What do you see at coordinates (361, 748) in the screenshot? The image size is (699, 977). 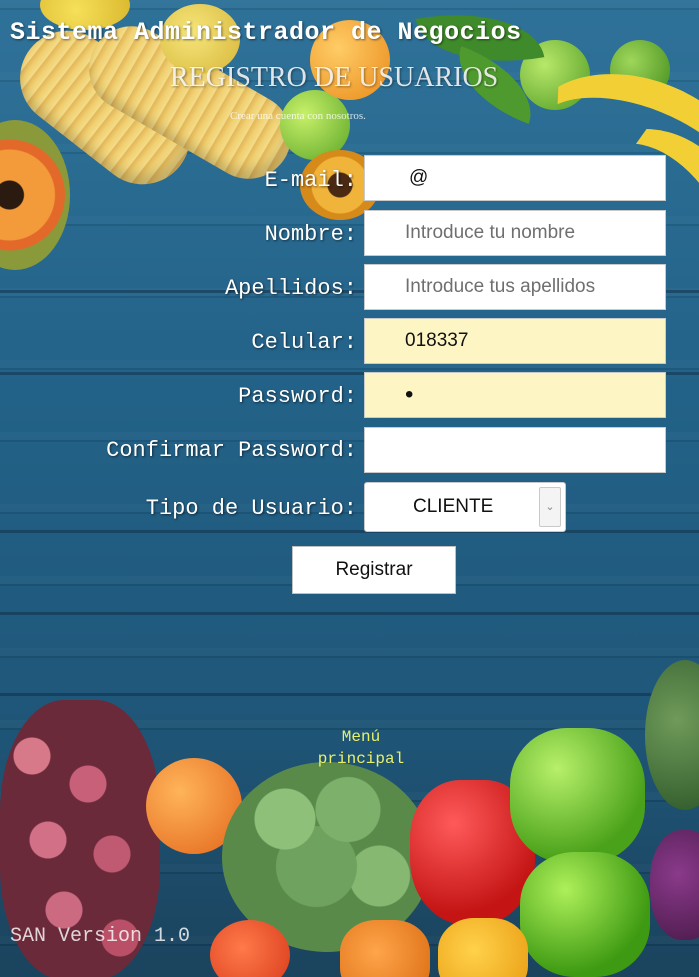 I see `main-menu-link: Menú principal` at bounding box center [361, 748].